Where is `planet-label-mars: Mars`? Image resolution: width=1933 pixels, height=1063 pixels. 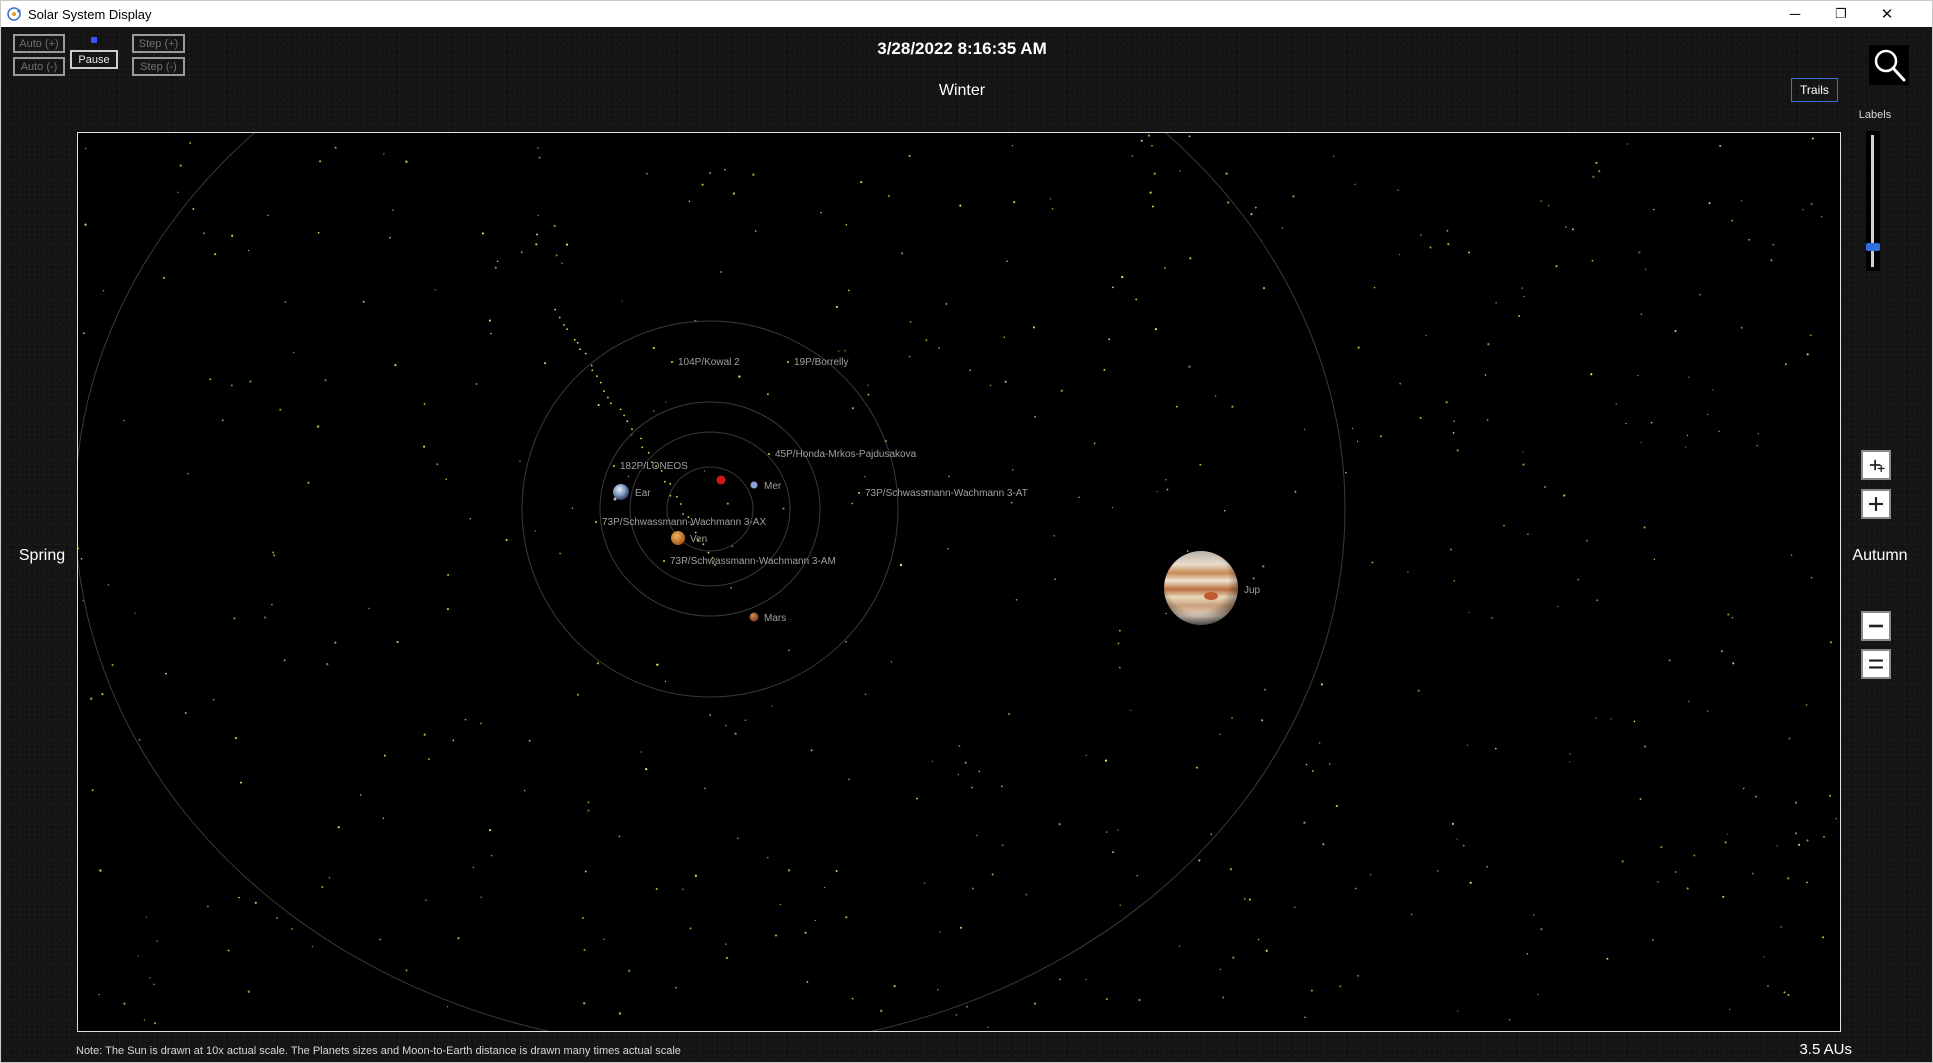
planet-label-mars: Mars is located at coordinates (775, 618).